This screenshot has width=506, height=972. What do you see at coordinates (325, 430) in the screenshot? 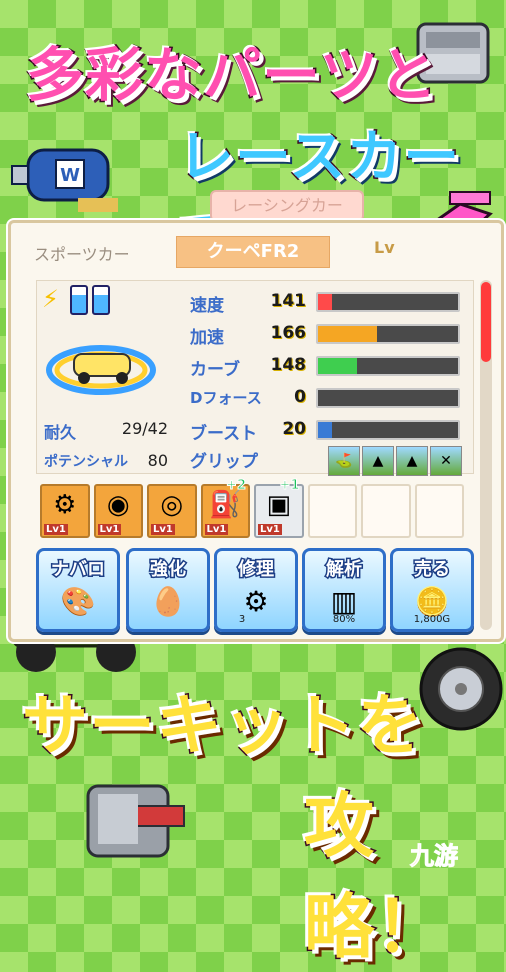
I see `stat-boost-fill` at bounding box center [325, 430].